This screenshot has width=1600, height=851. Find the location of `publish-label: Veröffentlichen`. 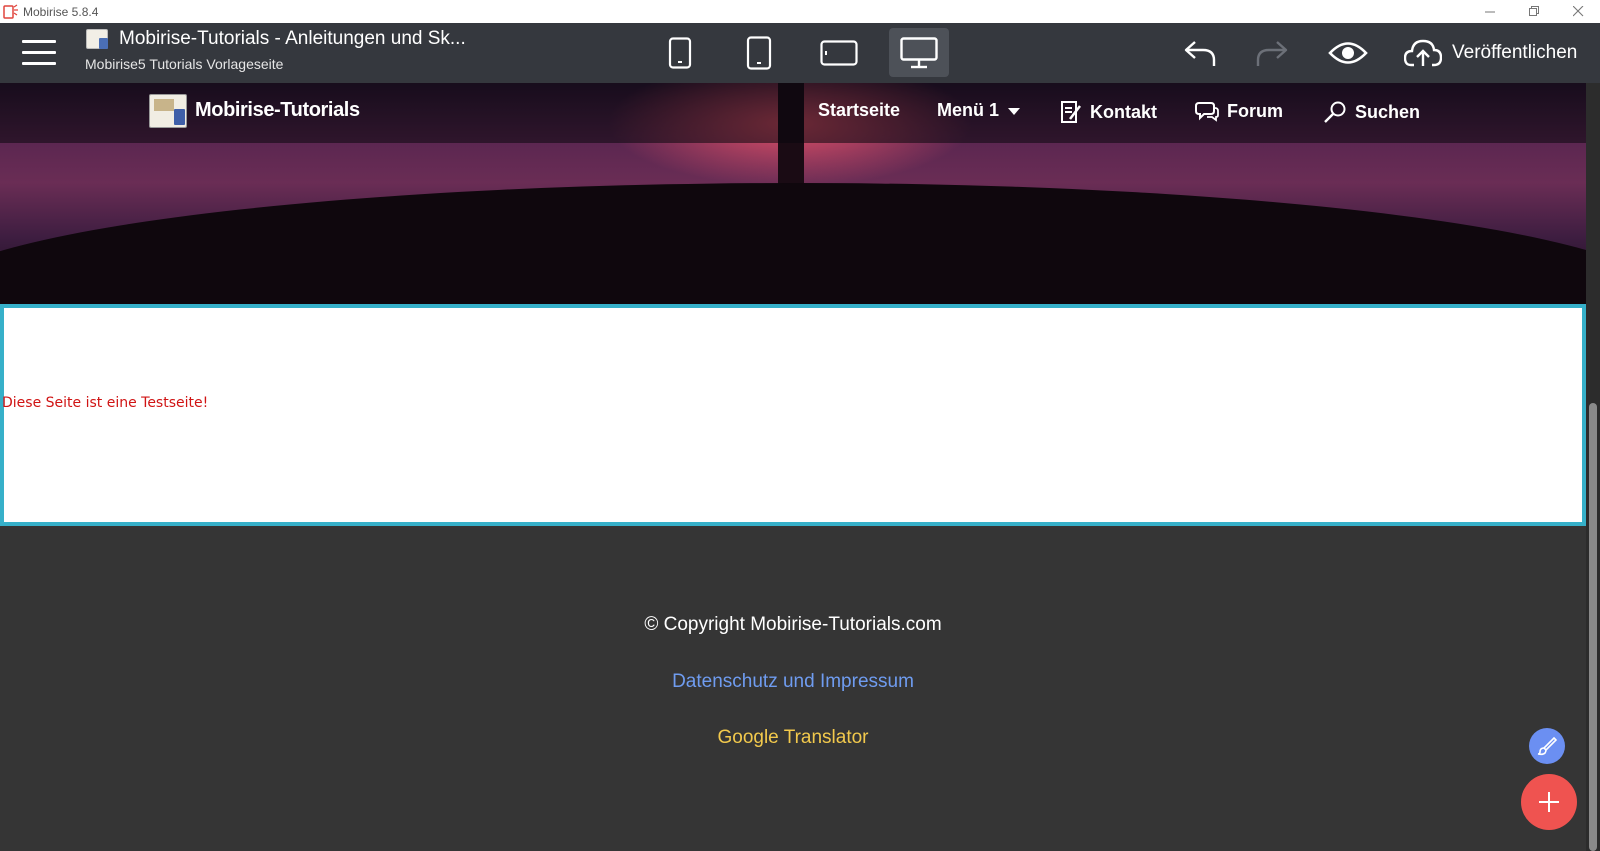

publish-label: Veröffentlichen is located at coordinates (1515, 52).